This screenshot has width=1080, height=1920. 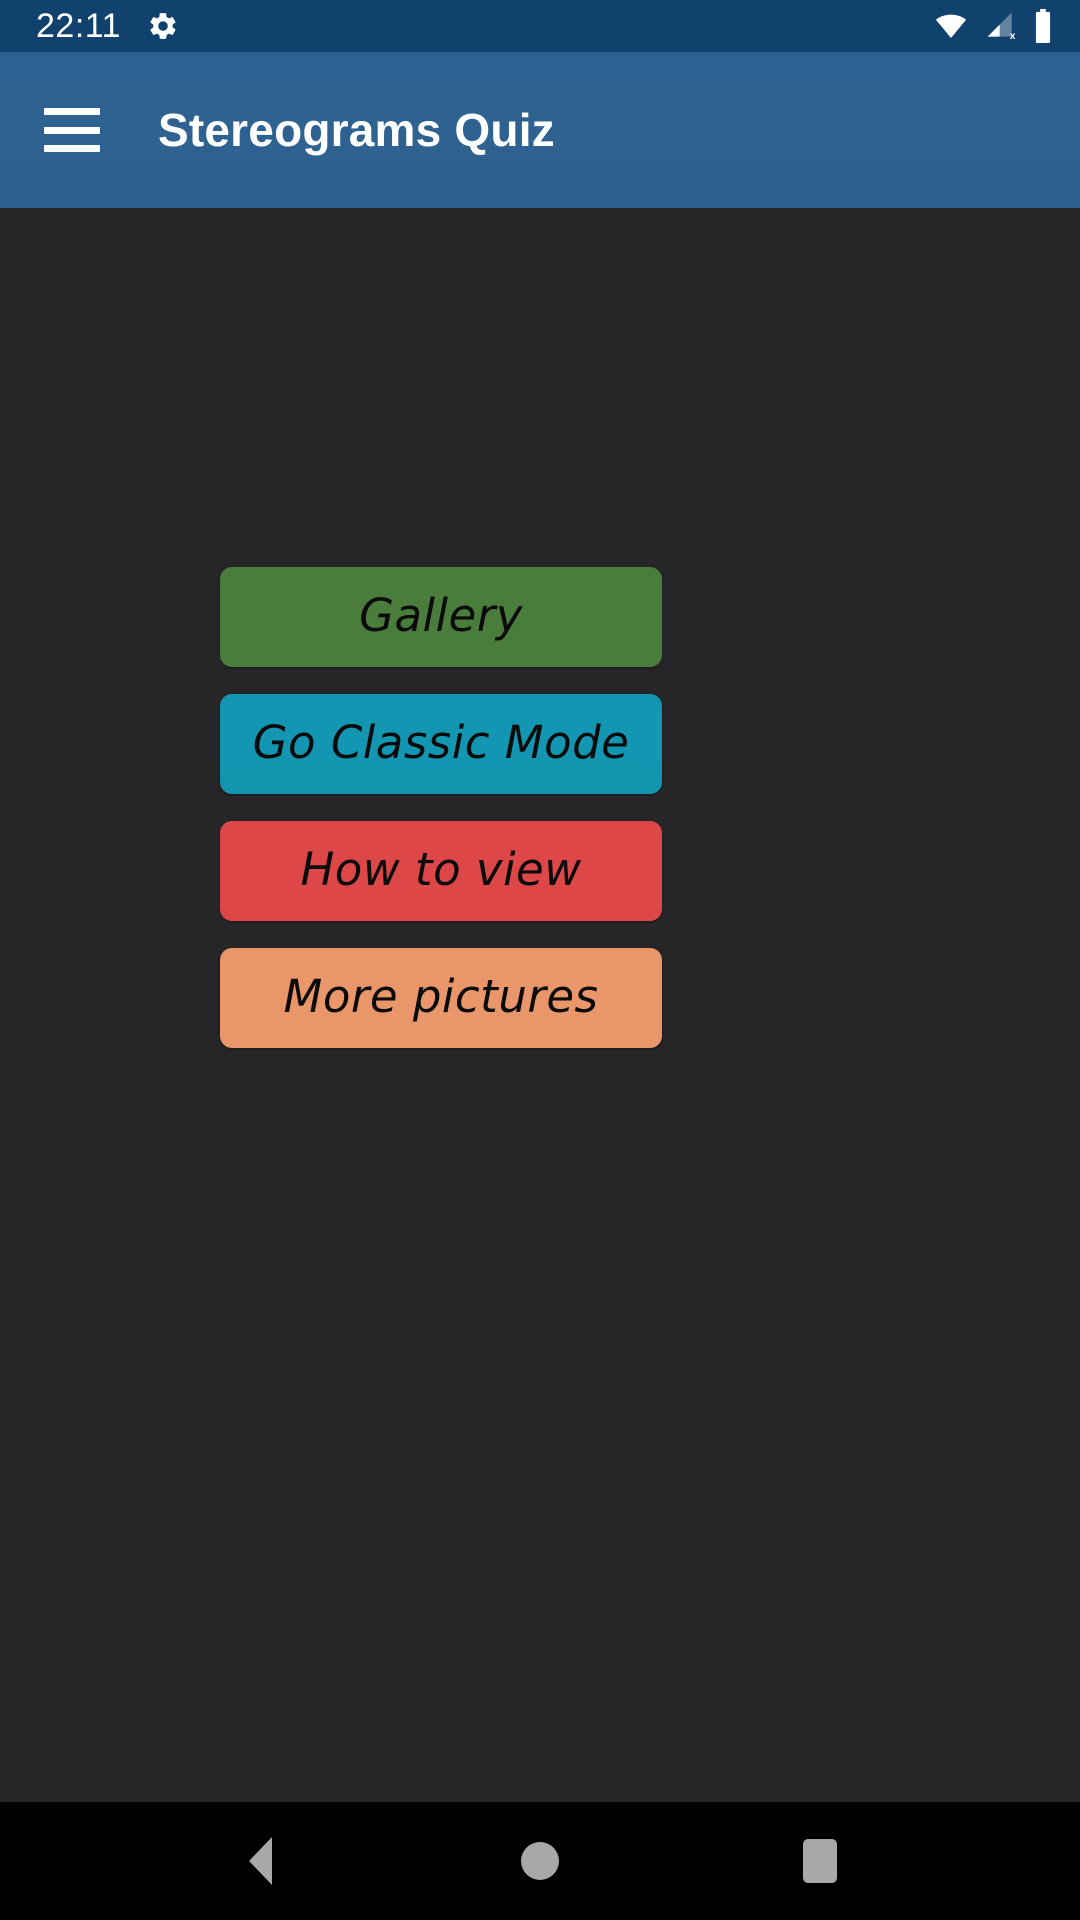 I want to click on hamburger-menu-icon, so click(x=72, y=130).